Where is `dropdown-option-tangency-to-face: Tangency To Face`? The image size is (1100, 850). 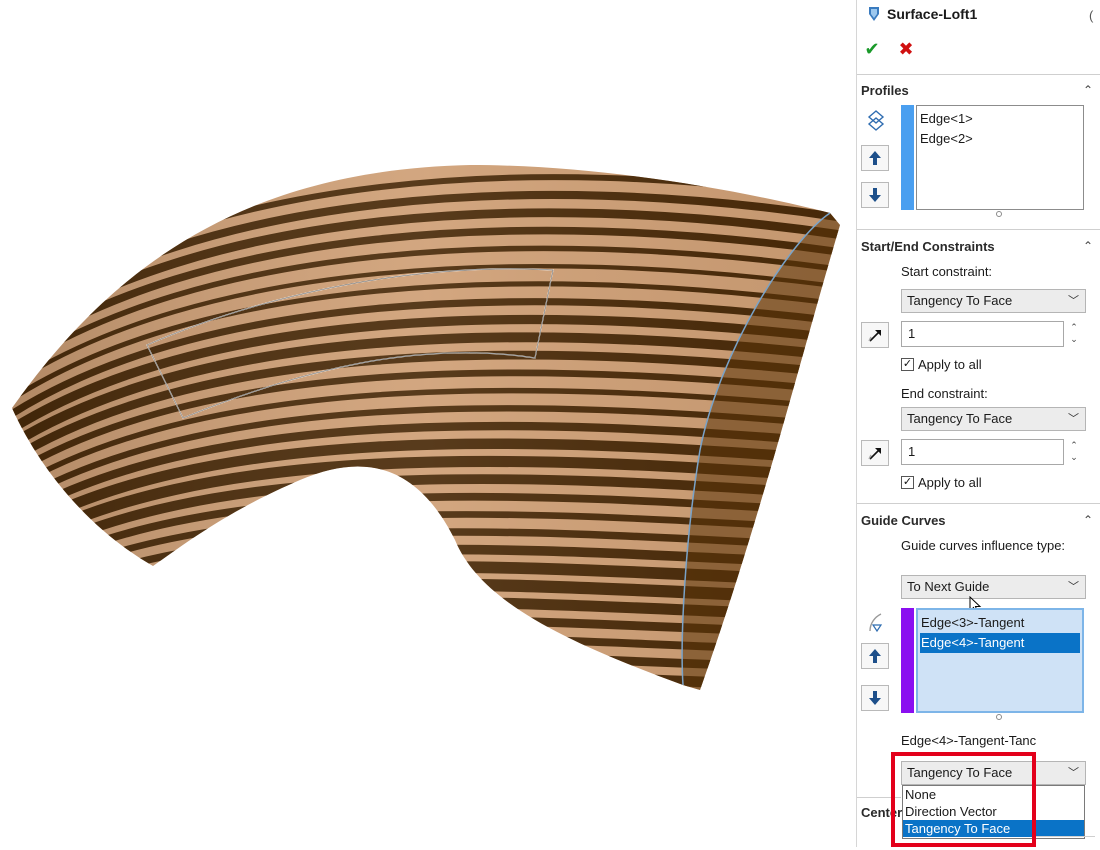 dropdown-option-tangency-to-face: Tangency To Face is located at coordinates (993, 828).